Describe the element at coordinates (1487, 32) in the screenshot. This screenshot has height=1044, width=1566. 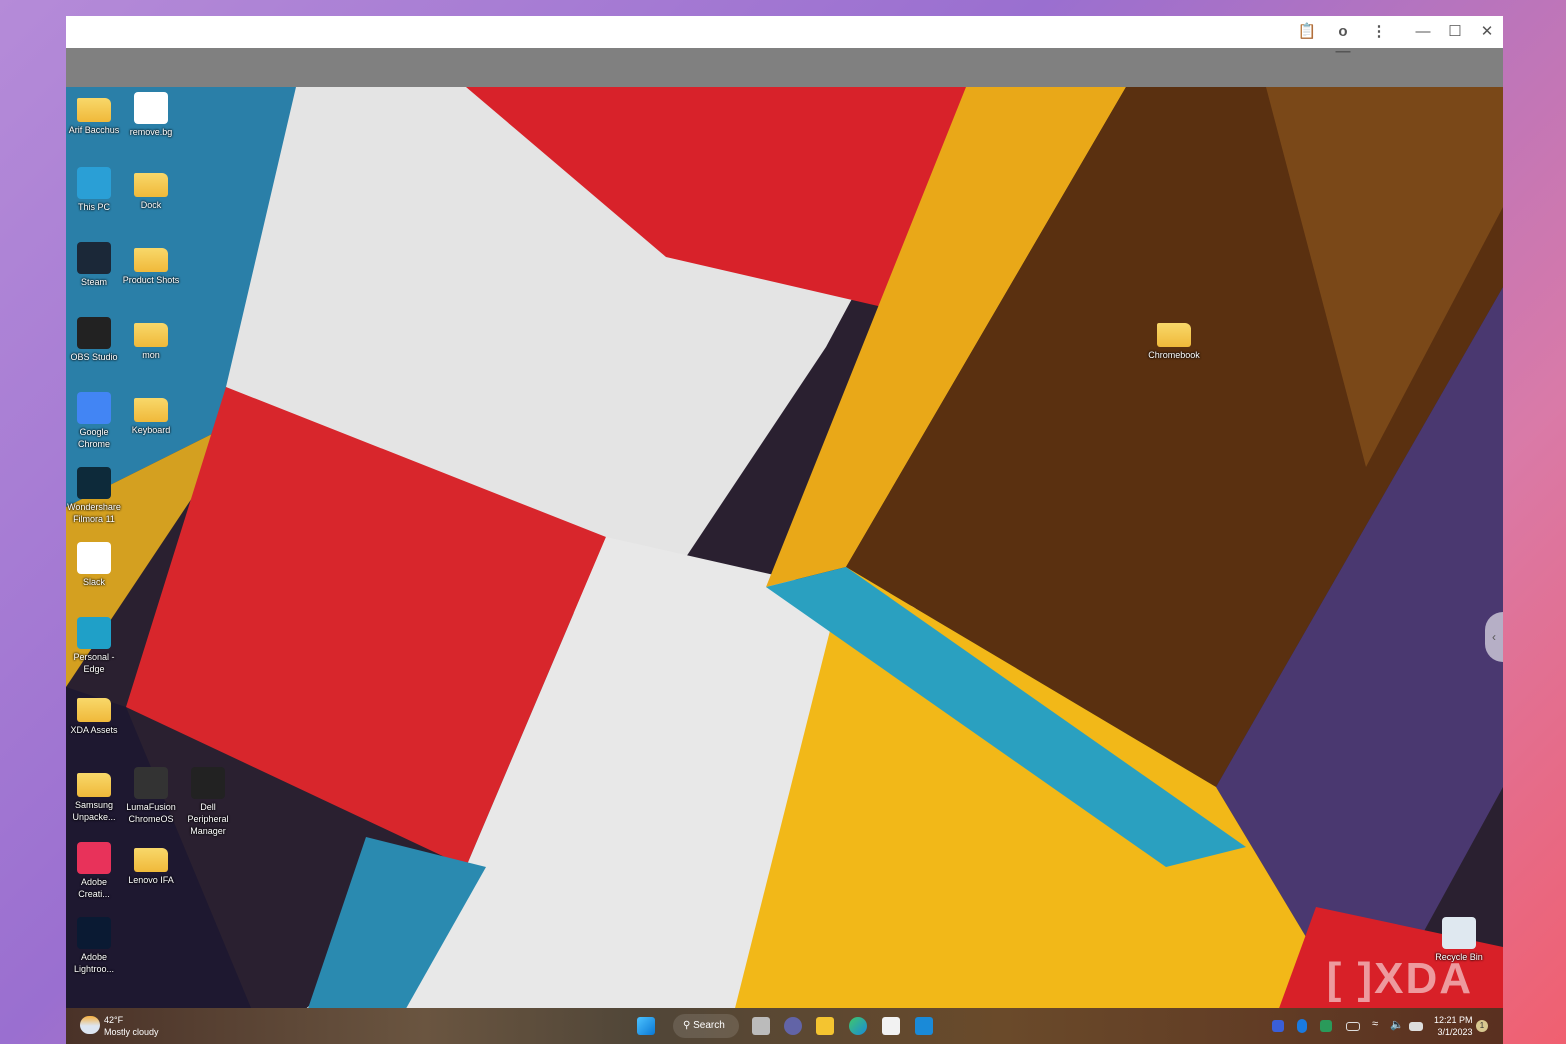
I see `close-icon: ✕` at that location.